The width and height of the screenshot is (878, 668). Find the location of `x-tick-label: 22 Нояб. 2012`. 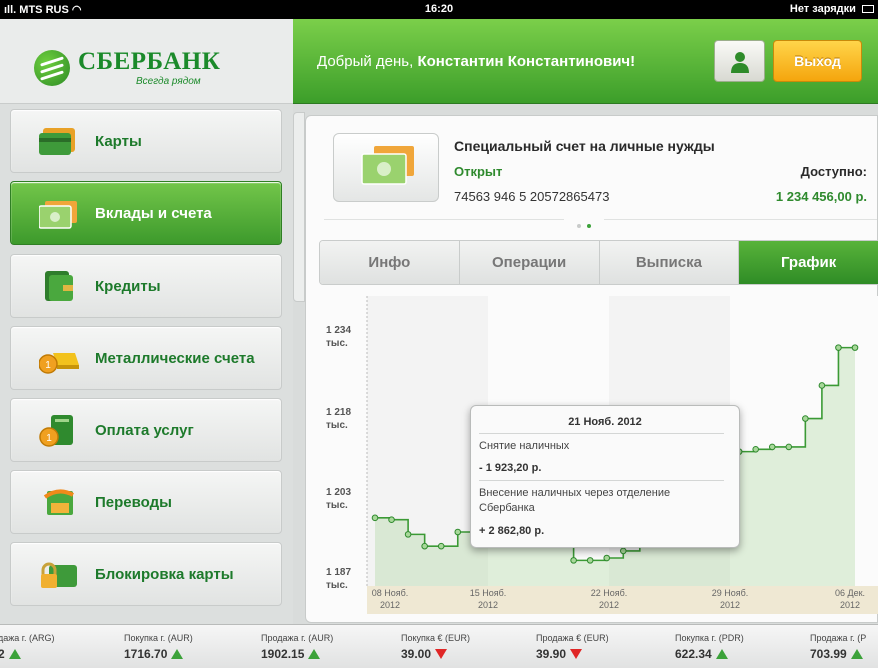

x-tick-label: 22 Нояб. 2012 is located at coordinates (609, 599).